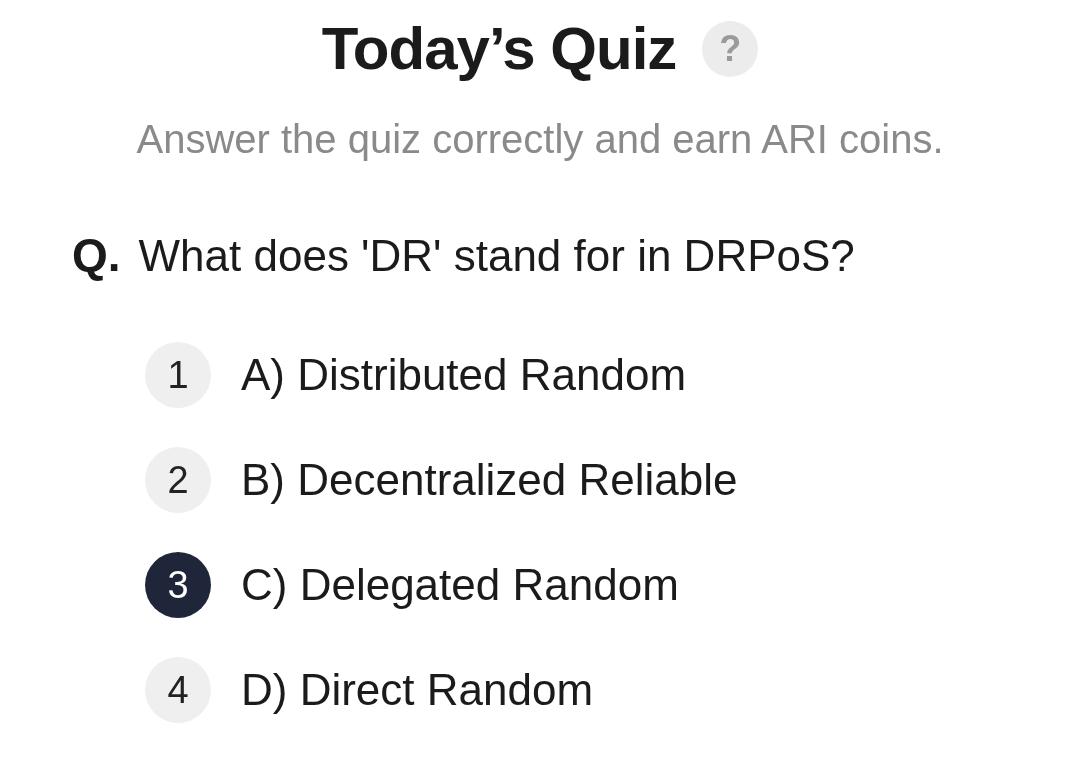  Describe the element at coordinates (178, 480) in the screenshot. I see `option-number: 2` at that location.